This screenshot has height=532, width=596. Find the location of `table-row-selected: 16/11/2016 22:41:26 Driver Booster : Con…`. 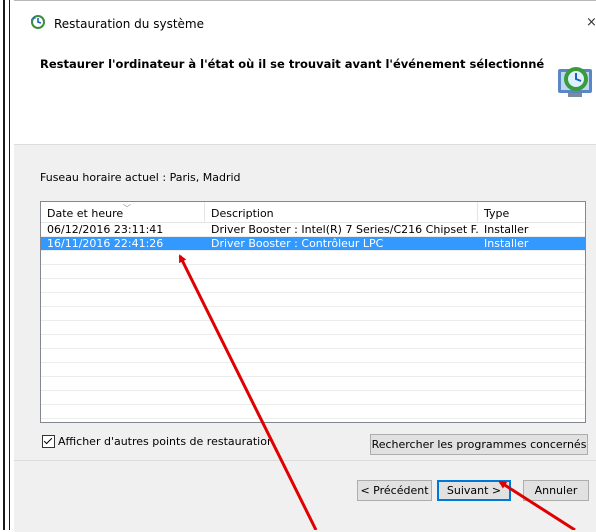

table-row-selected: 16/11/2016 22:41:26 Driver Booster : Con… is located at coordinates (313, 244).